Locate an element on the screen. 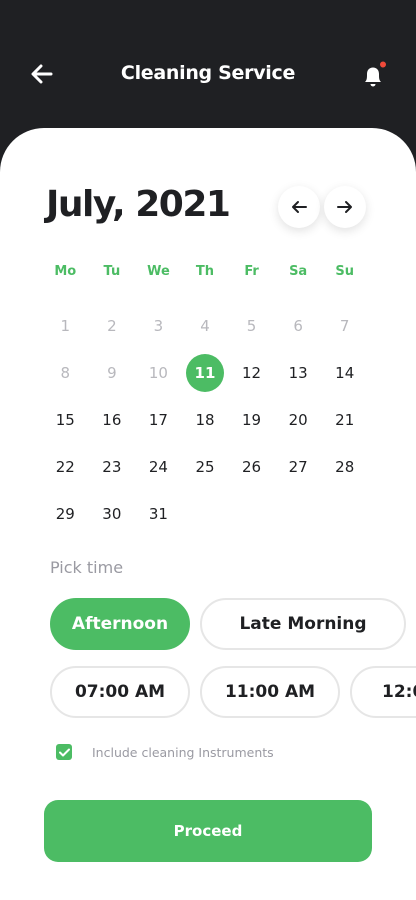 Image resolution: width=416 pixels, height=900 pixels. calendar-day: 18 is located at coordinates (205, 419).